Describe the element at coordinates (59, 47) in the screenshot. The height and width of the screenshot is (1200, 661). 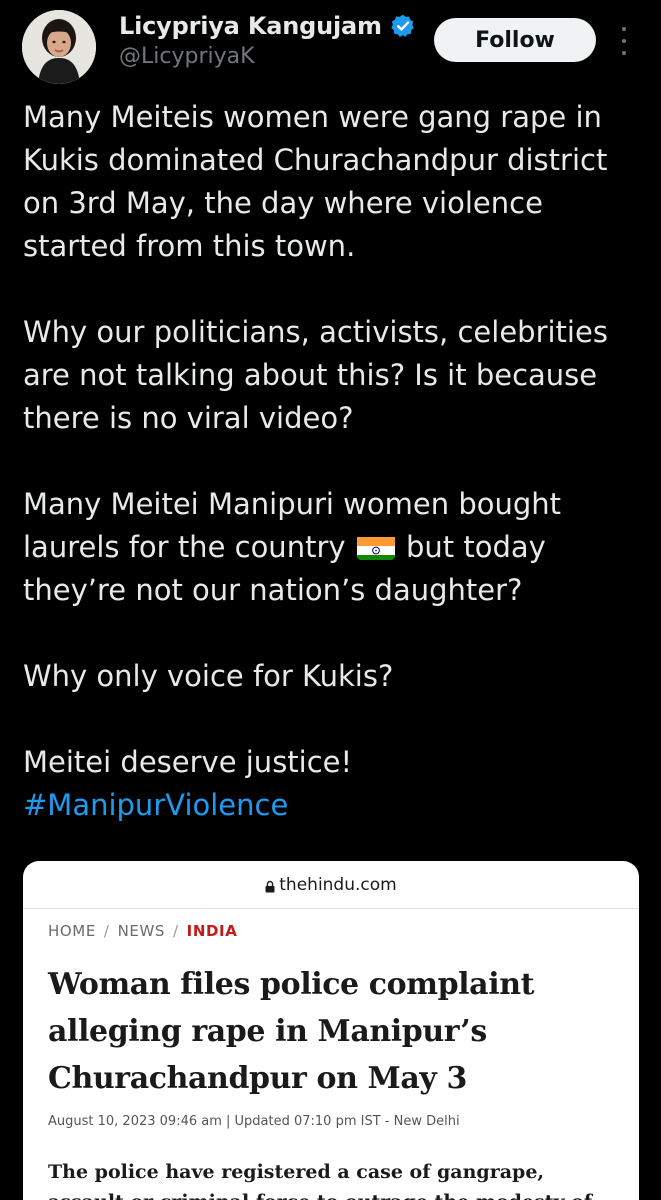
I see `avatar` at that location.